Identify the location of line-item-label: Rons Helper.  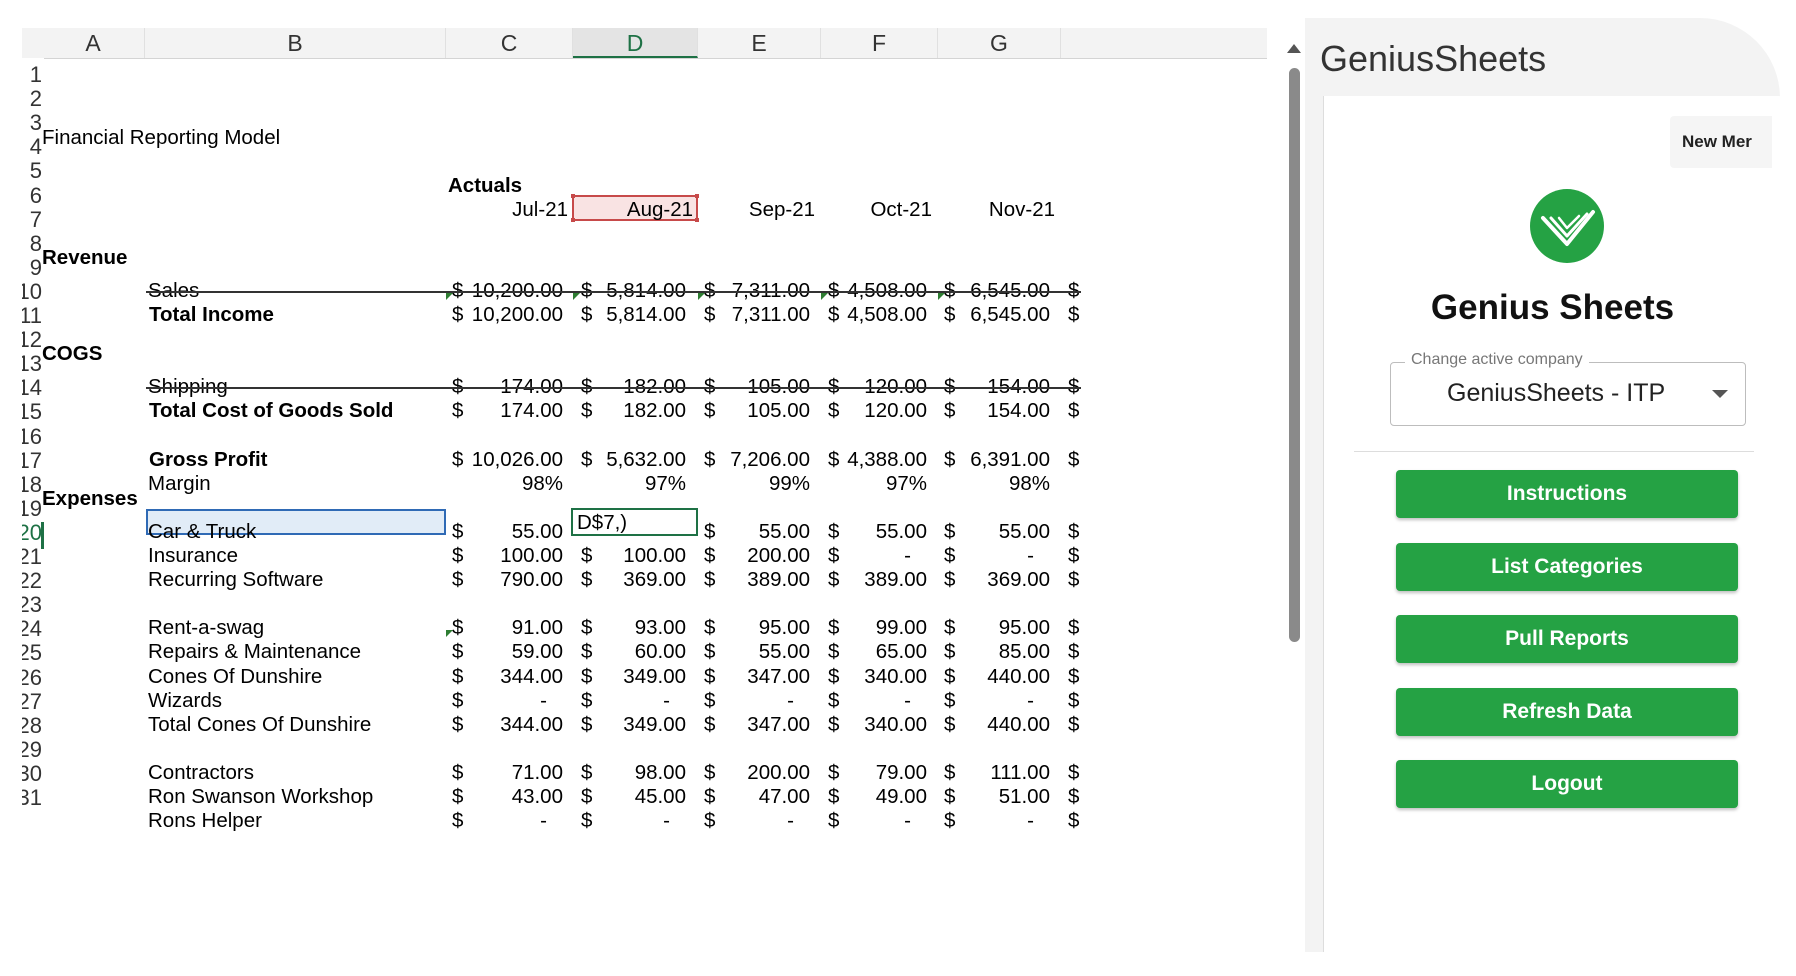
(205, 820).